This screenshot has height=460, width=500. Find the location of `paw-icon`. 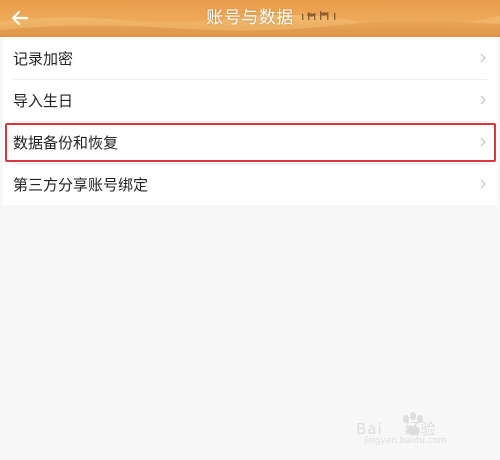

paw-icon is located at coordinates (413, 423).